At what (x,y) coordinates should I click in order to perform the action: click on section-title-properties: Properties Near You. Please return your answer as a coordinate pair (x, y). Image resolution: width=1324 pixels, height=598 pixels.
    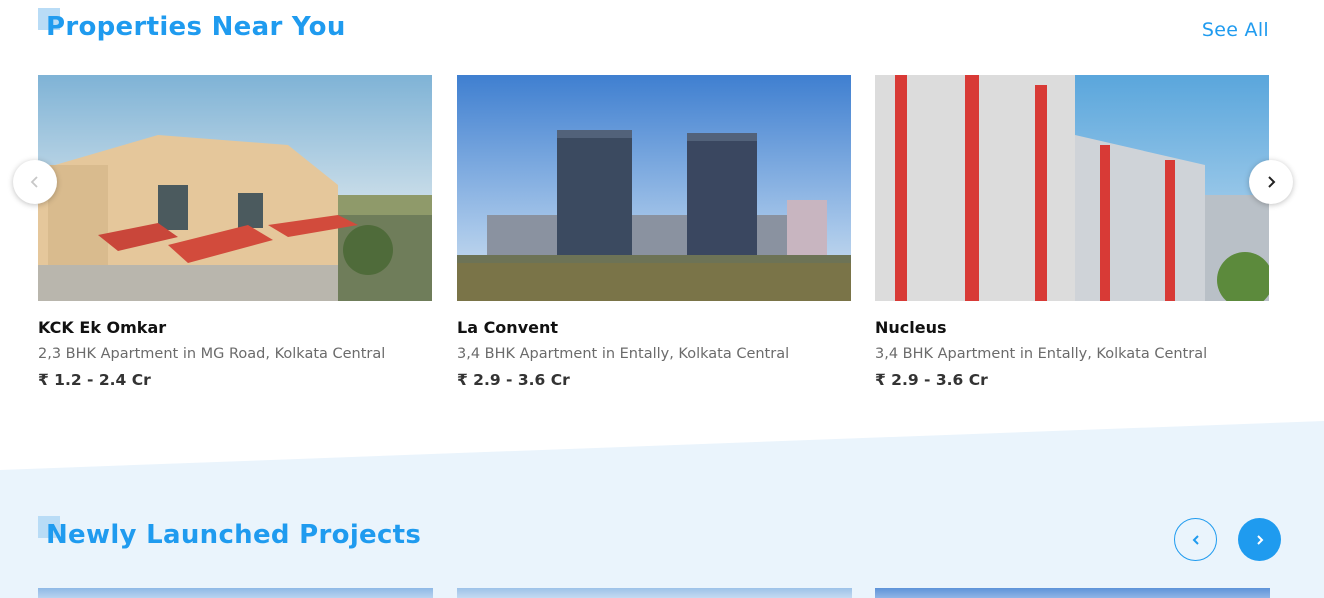
    Looking at the image, I should click on (196, 27).